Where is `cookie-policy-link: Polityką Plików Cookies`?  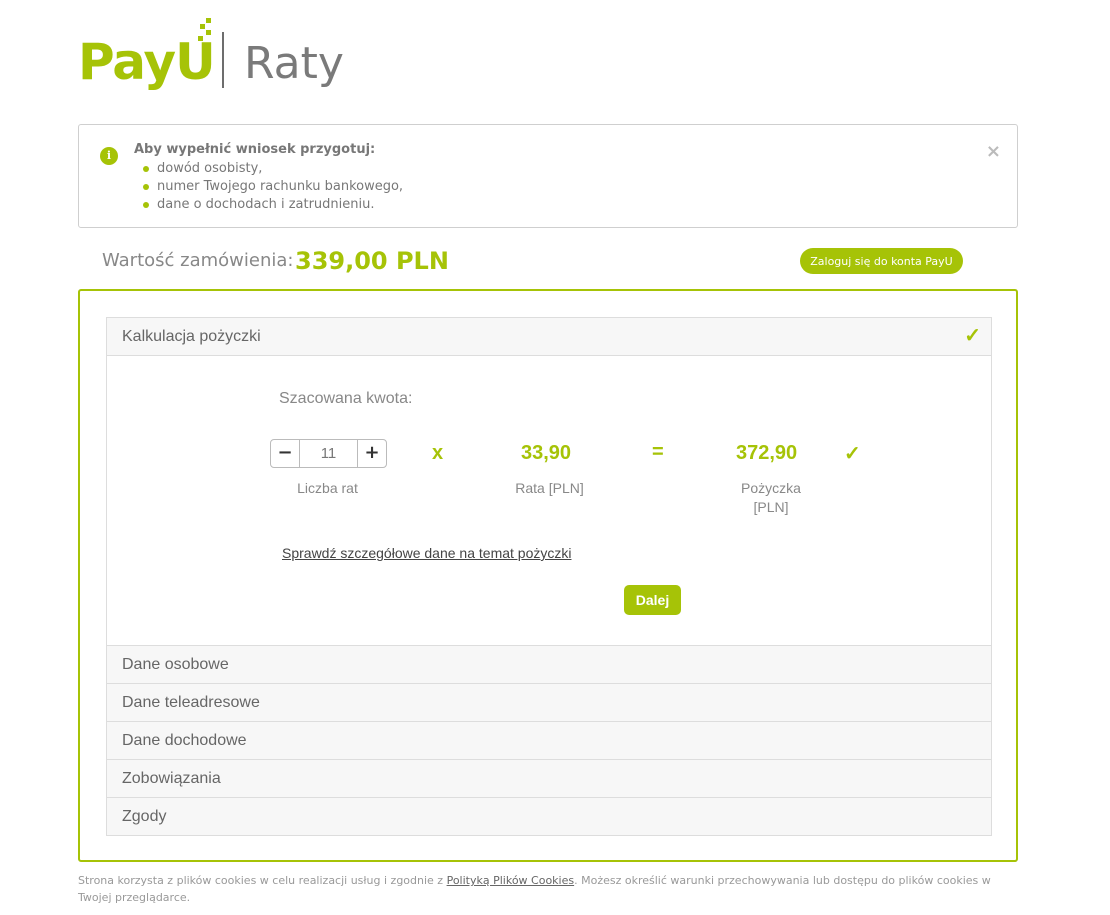
cookie-policy-link: Polityką Plików Cookies is located at coordinates (511, 880).